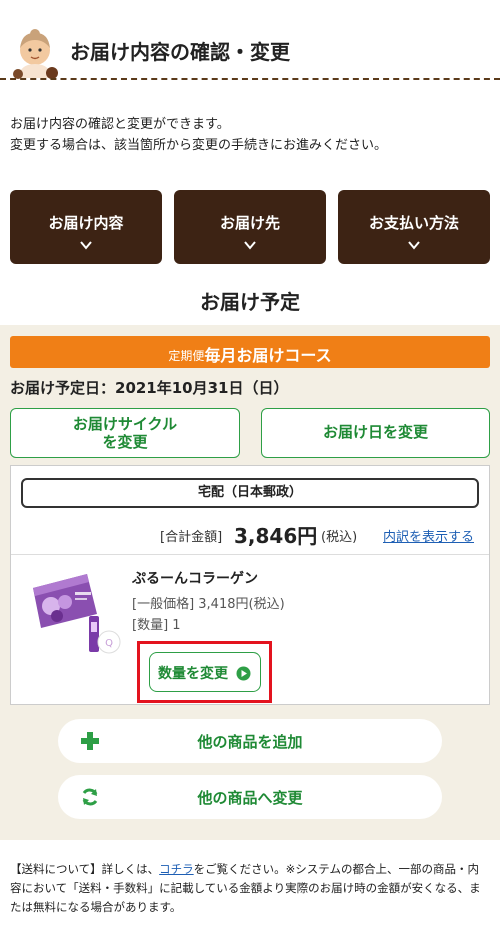 This screenshot has width=500, height=932. I want to click on section-title: お届け予定, so click(250, 302).